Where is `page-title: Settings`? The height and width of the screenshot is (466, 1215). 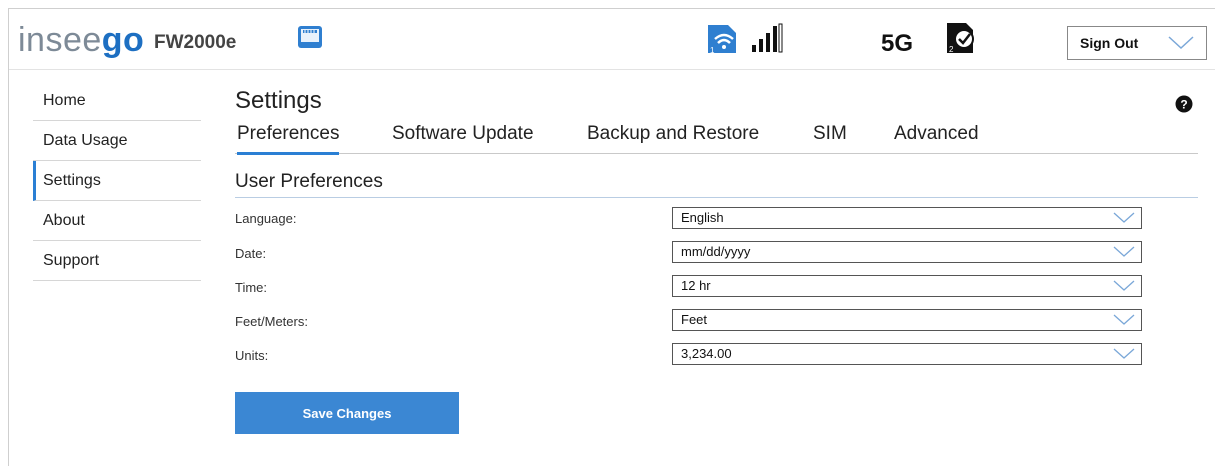 page-title: Settings is located at coordinates (278, 100).